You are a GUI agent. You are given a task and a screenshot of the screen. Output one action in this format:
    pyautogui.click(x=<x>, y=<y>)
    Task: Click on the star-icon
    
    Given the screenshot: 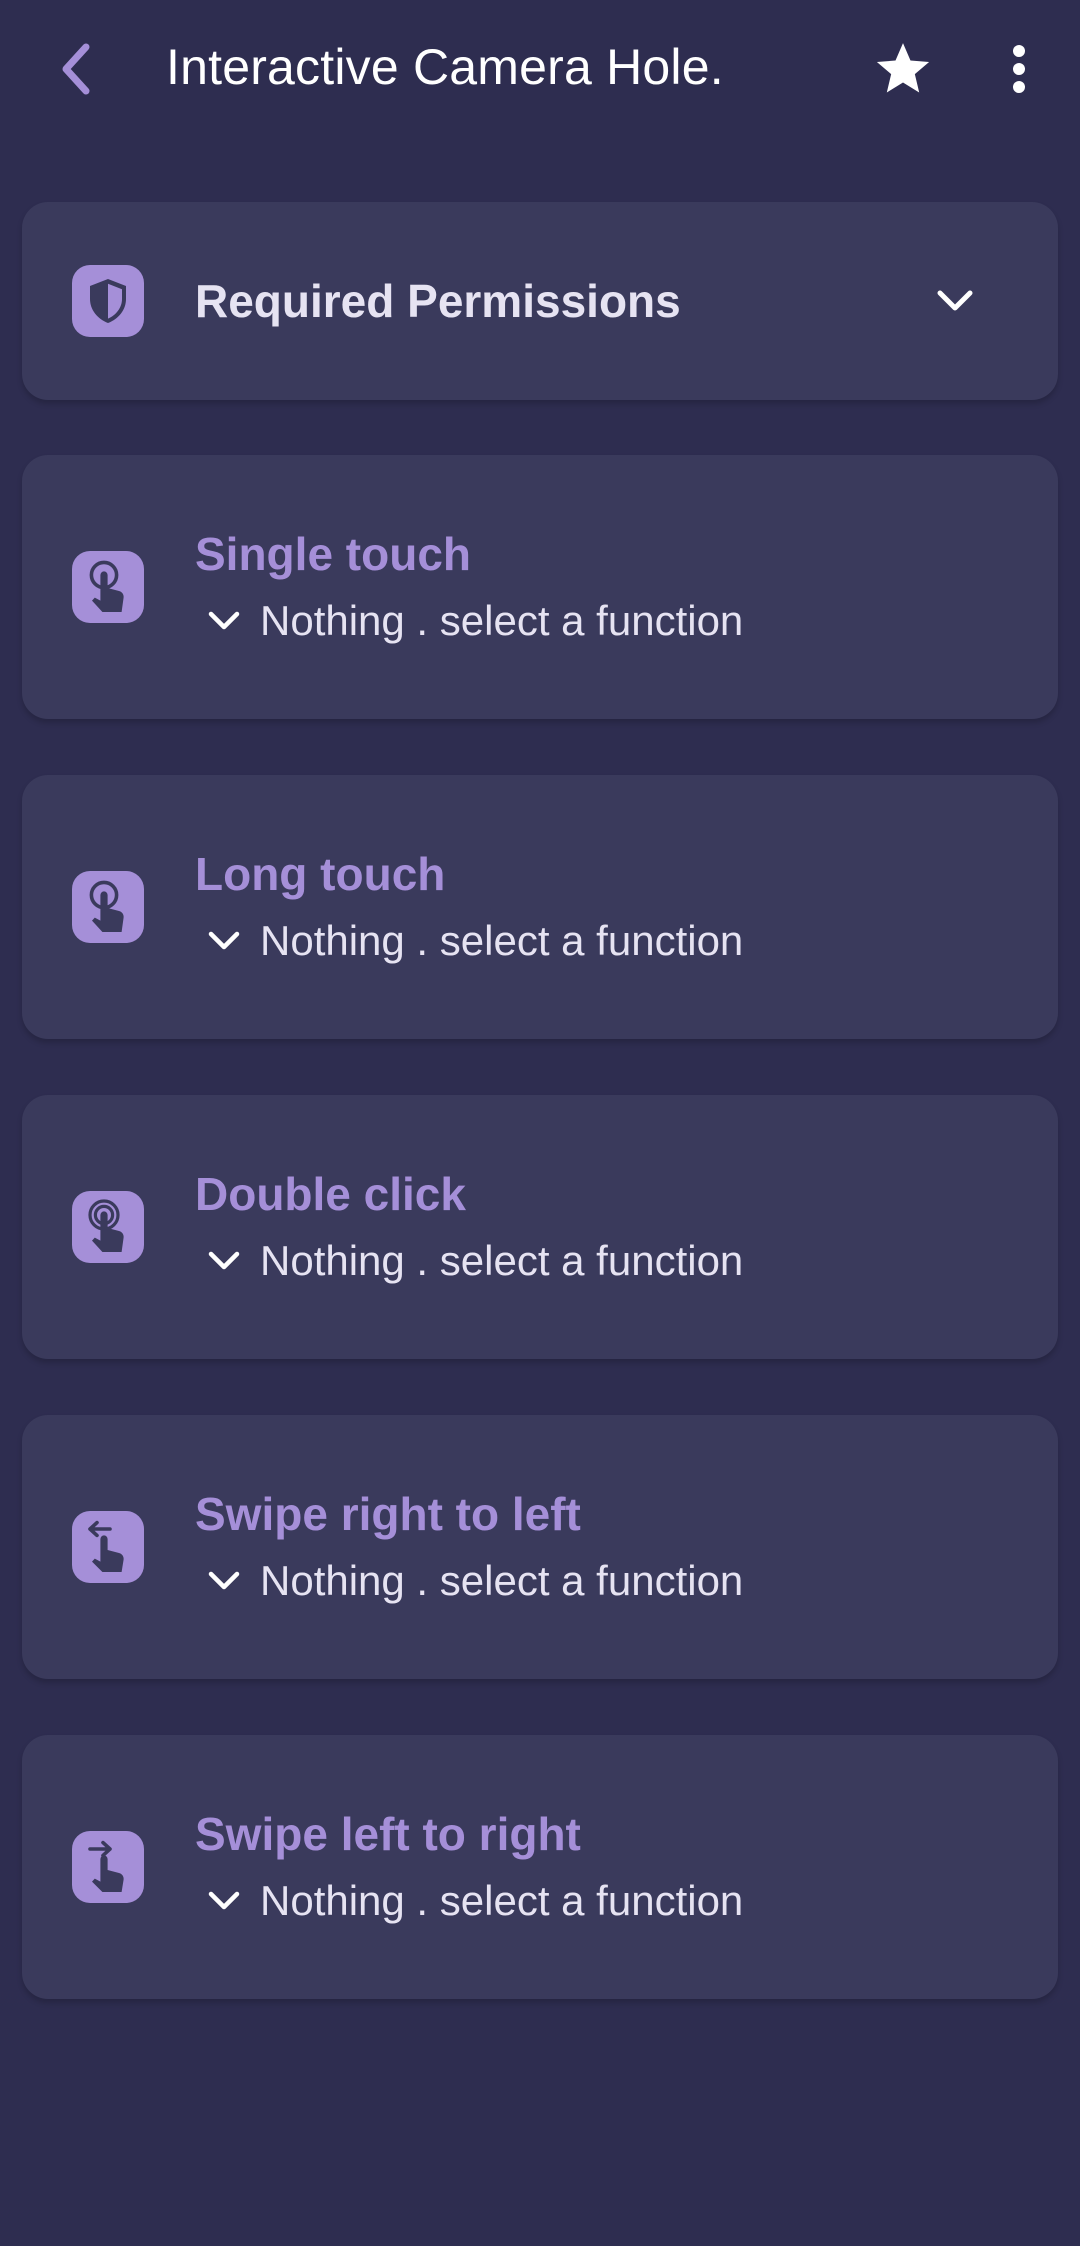 What is the action you would take?
    pyautogui.click(x=903, y=68)
    